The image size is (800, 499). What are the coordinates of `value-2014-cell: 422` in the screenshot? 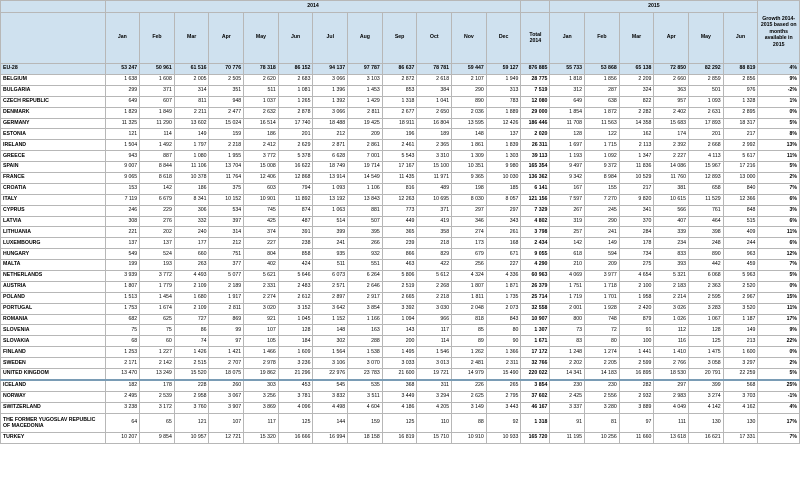 It's located at (434, 265).